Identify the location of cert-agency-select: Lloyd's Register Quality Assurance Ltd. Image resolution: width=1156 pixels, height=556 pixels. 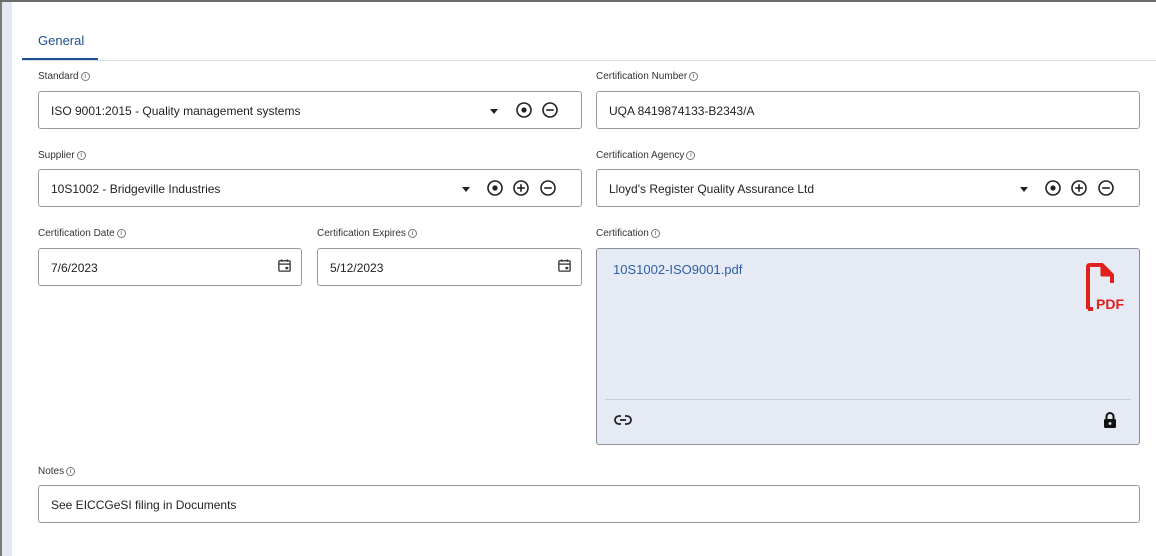
(868, 188).